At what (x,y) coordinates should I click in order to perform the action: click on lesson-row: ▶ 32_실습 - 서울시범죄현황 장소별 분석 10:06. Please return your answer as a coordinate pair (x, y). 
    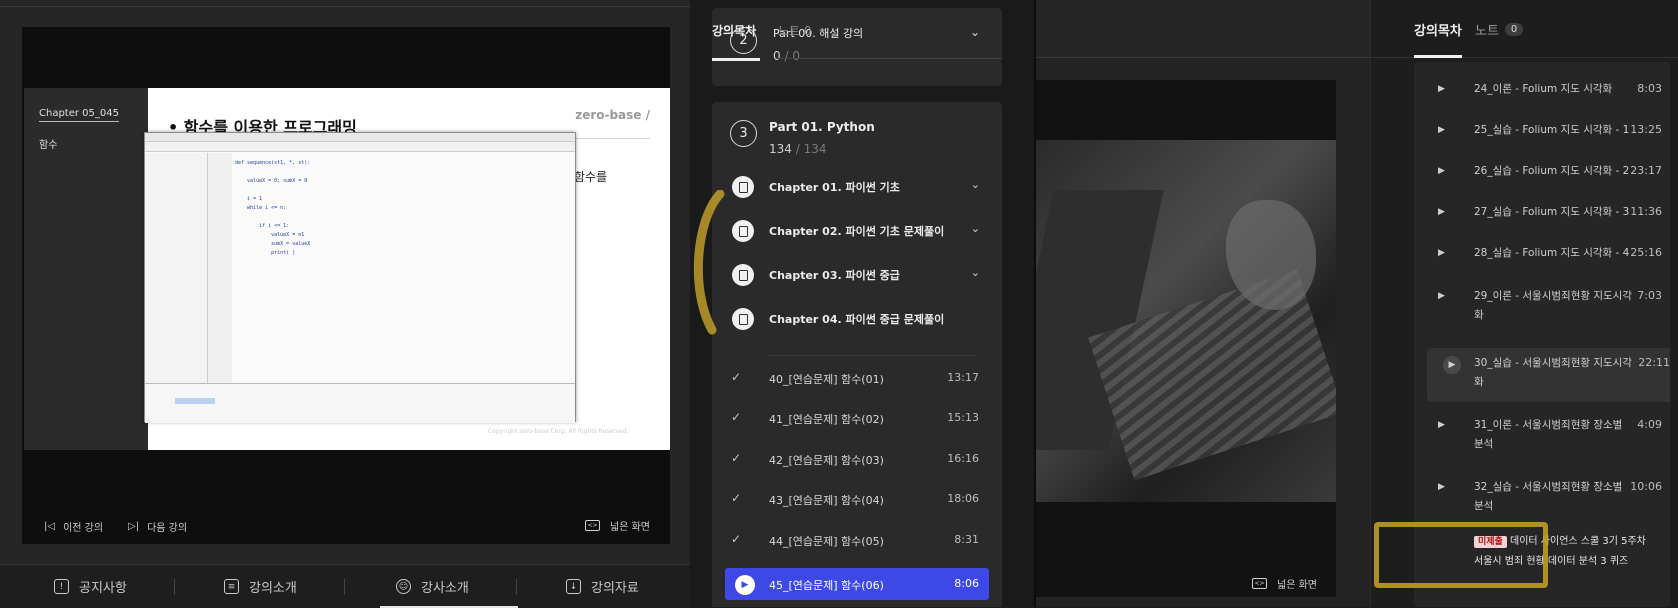
    Looking at the image, I should click on (1542, 499).